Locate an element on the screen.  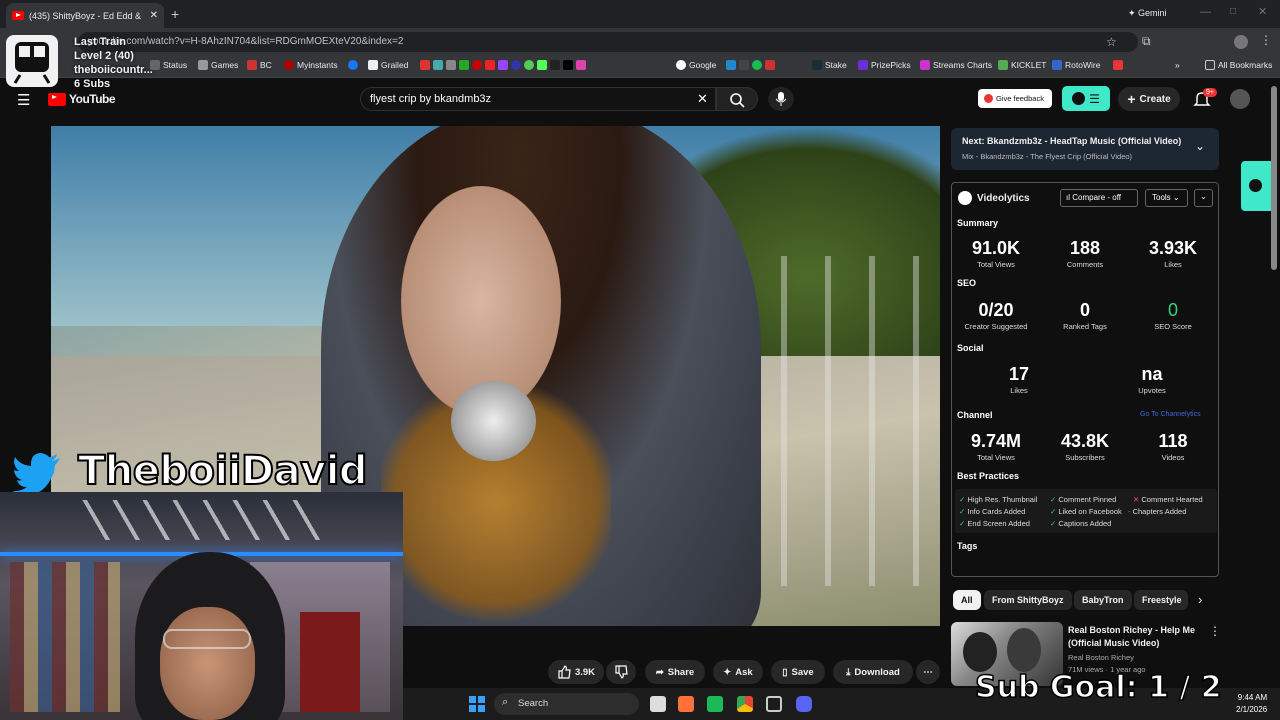
taskbar-clock: 9:44 AM 2/1/2026 is located at coordinates (1251, 703).